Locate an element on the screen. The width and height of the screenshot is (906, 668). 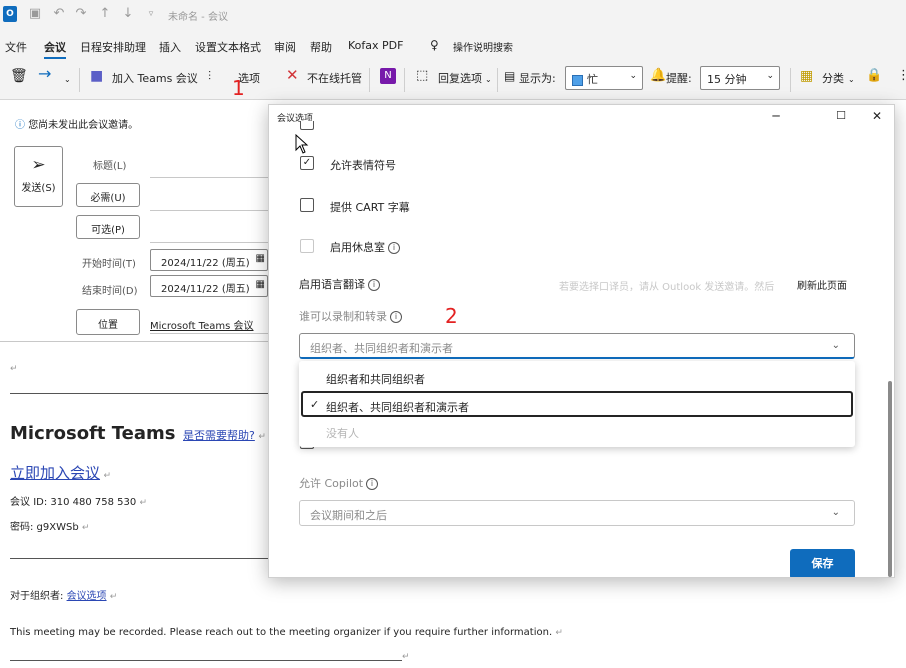
separator-line is located at coordinates (139, 558).